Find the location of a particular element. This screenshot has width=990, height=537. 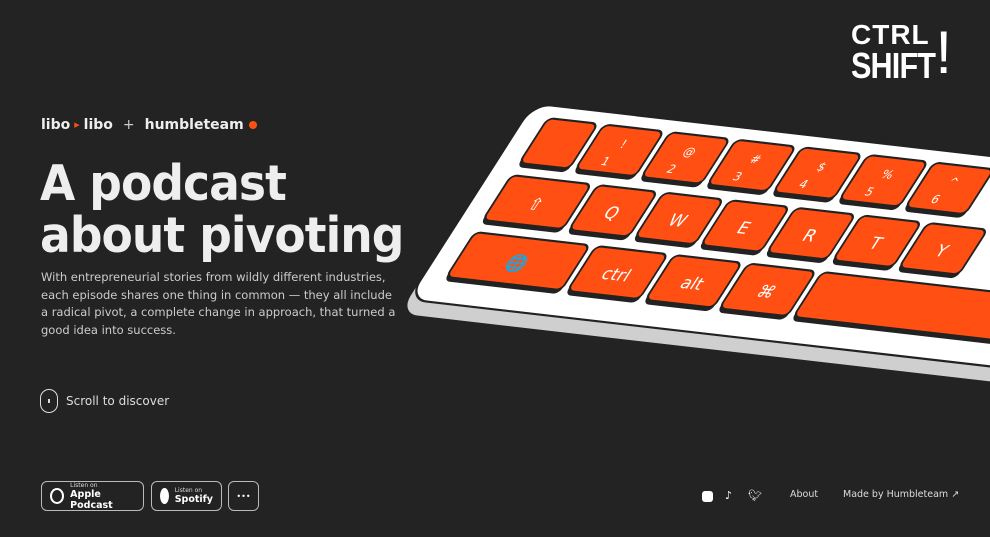

page-title: A podcast about pivoting is located at coordinates (222, 209).